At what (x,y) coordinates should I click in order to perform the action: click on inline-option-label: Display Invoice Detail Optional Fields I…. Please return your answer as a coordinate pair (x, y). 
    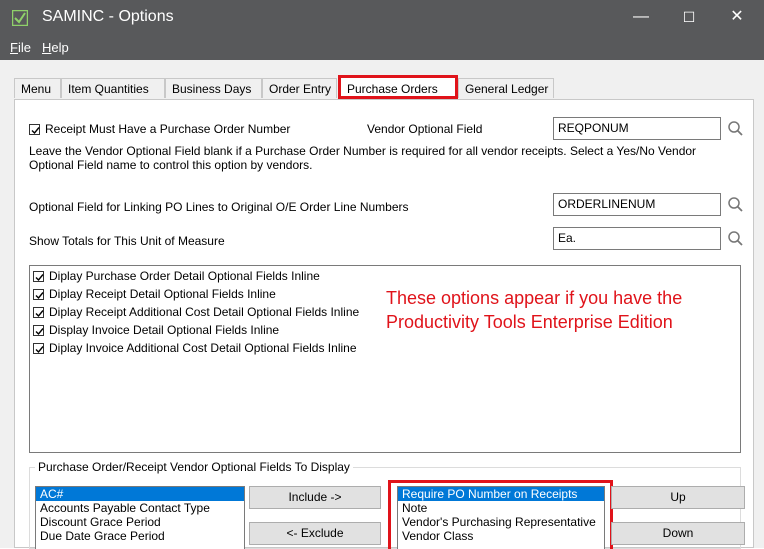
    Looking at the image, I should click on (164, 330).